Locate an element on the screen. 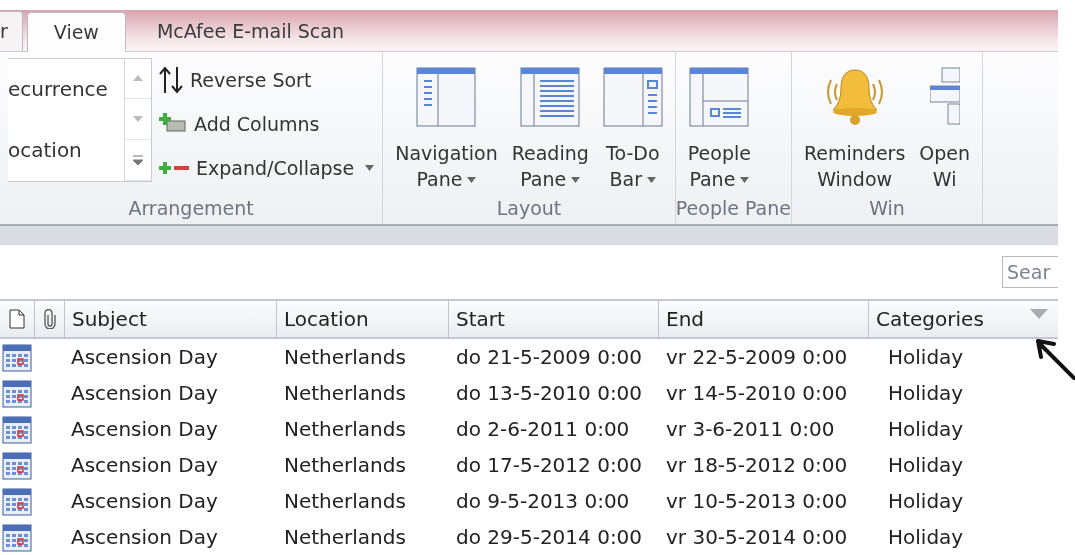 The width and height of the screenshot is (1075, 555). ribbon-tab: View is located at coordinates (76, 31).